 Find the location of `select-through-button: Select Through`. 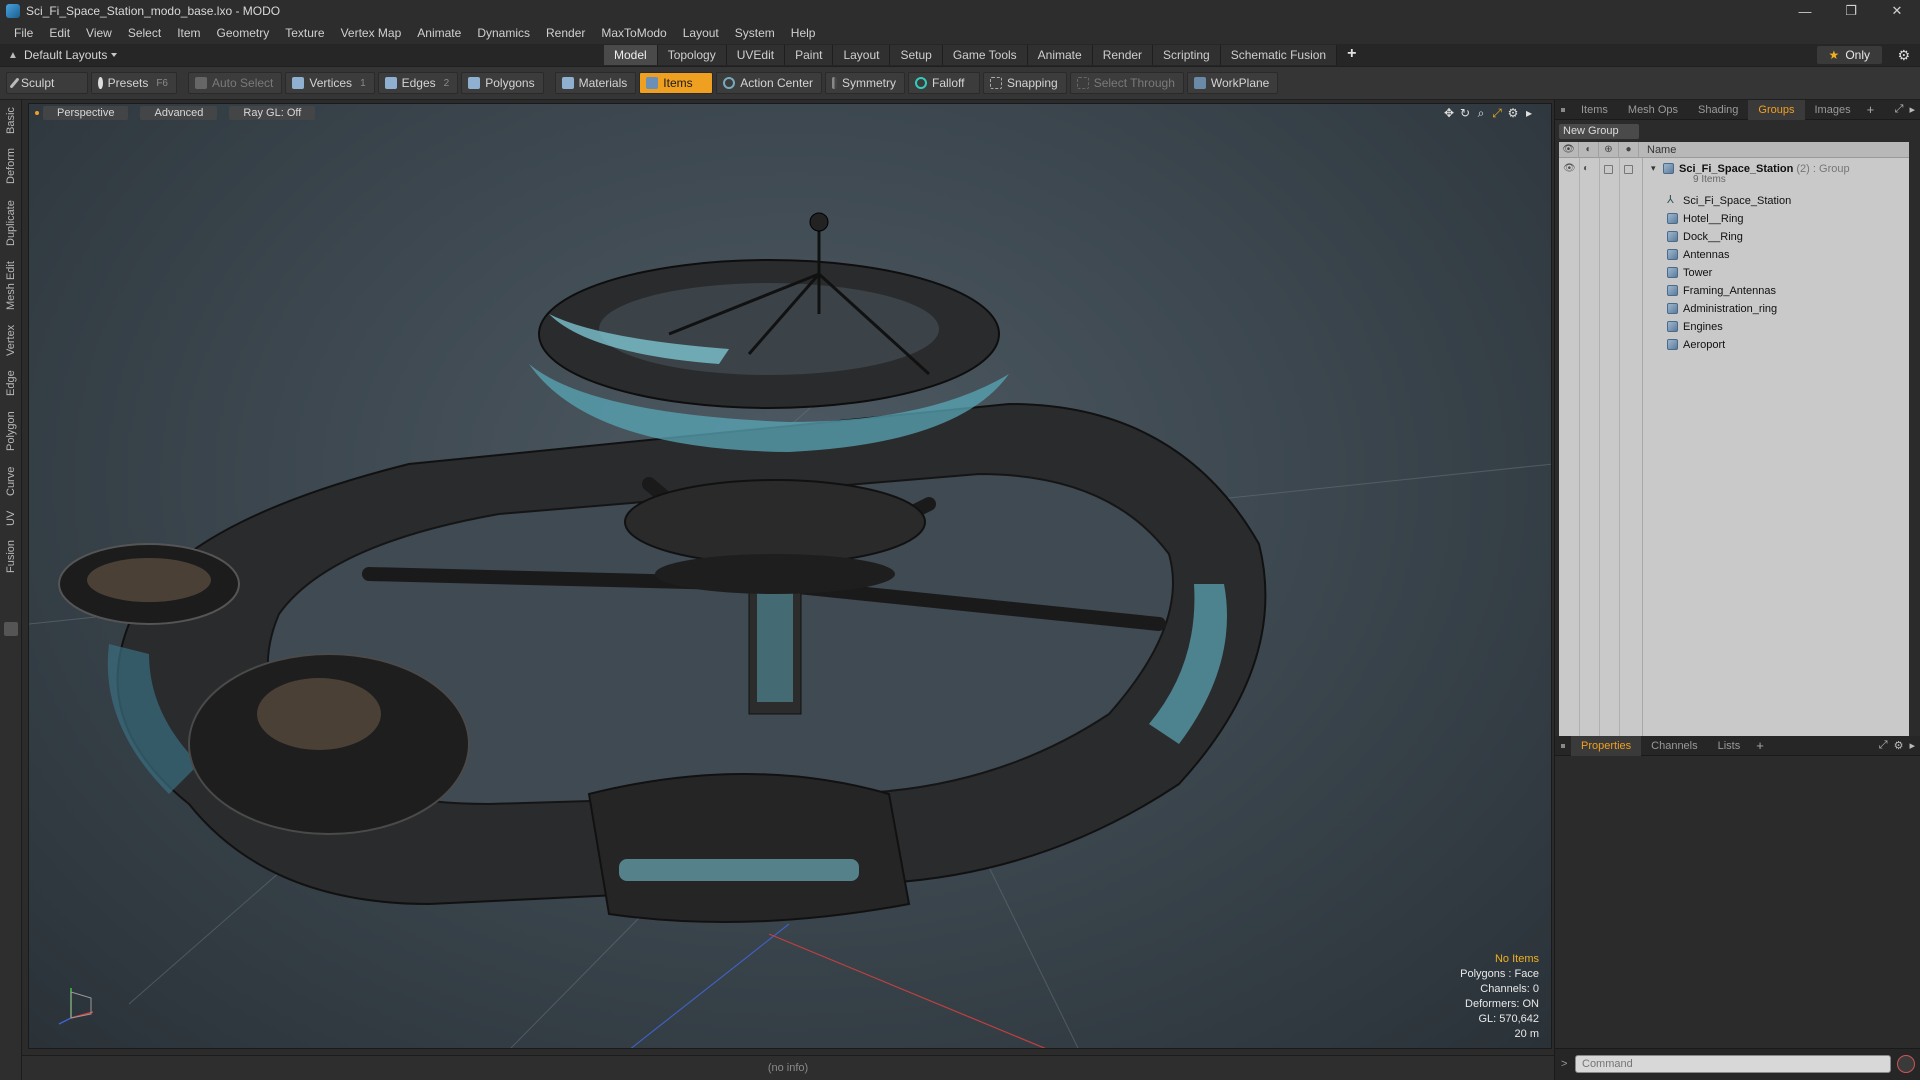

select-through-button: Select Through is located at coordinates (1126, 83).